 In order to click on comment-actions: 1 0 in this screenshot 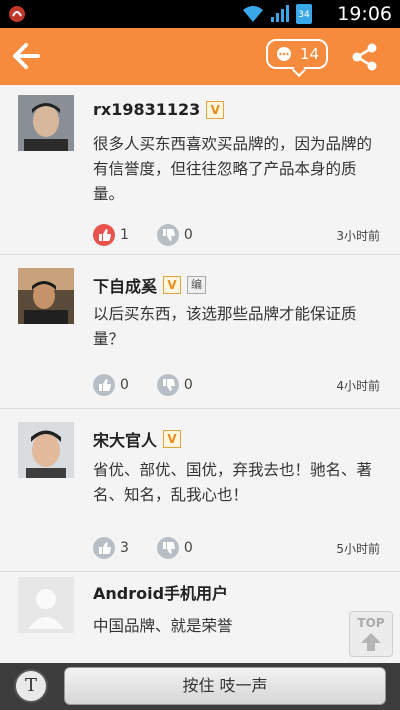, I will do `click(157, 235)`.